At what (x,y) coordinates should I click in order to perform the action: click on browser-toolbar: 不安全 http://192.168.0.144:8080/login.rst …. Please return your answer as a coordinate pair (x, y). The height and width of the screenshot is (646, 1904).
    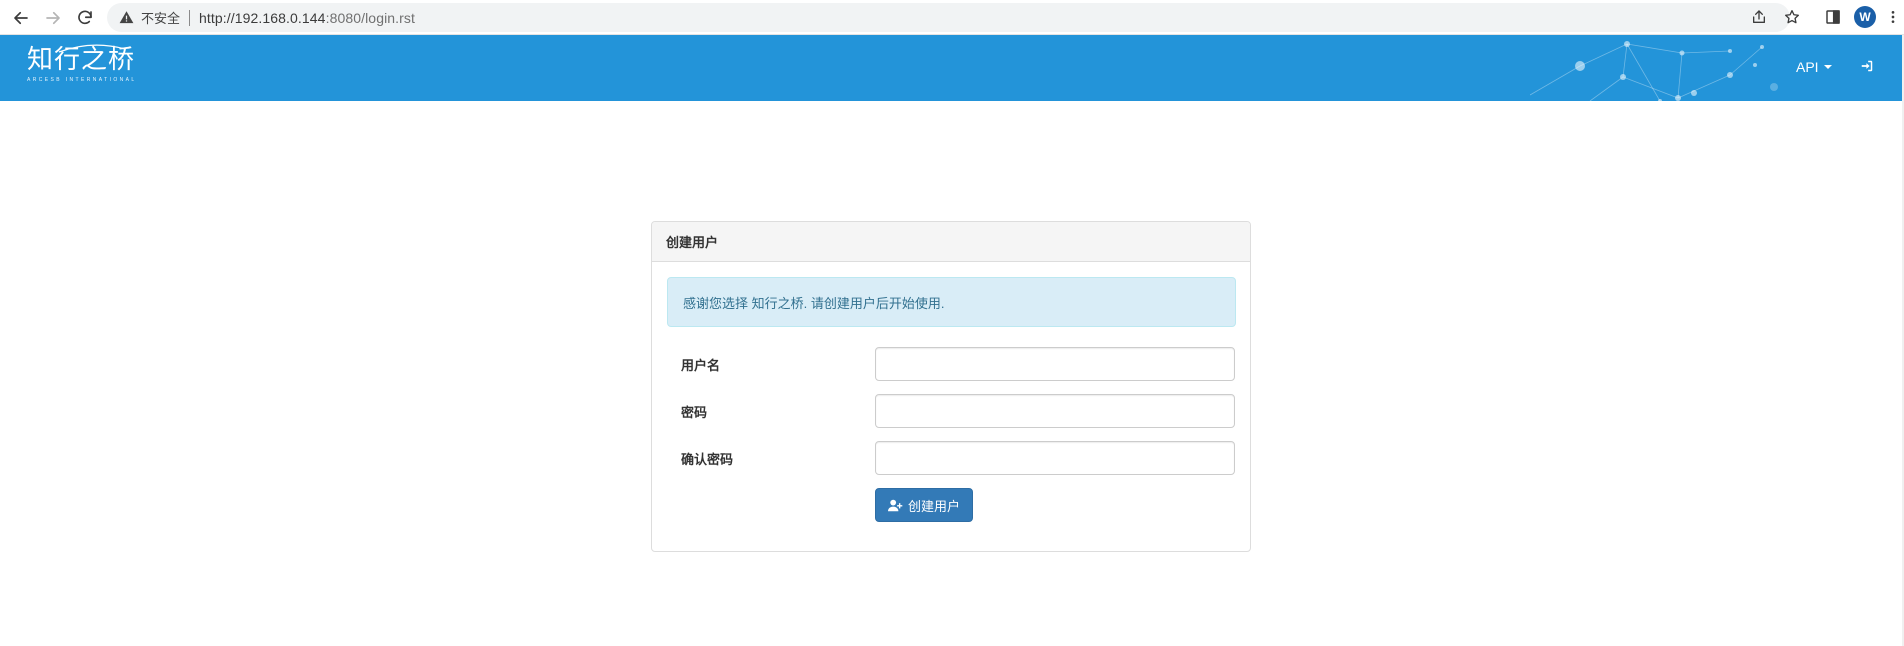
    Looking at the image, I should click on (952, 17).